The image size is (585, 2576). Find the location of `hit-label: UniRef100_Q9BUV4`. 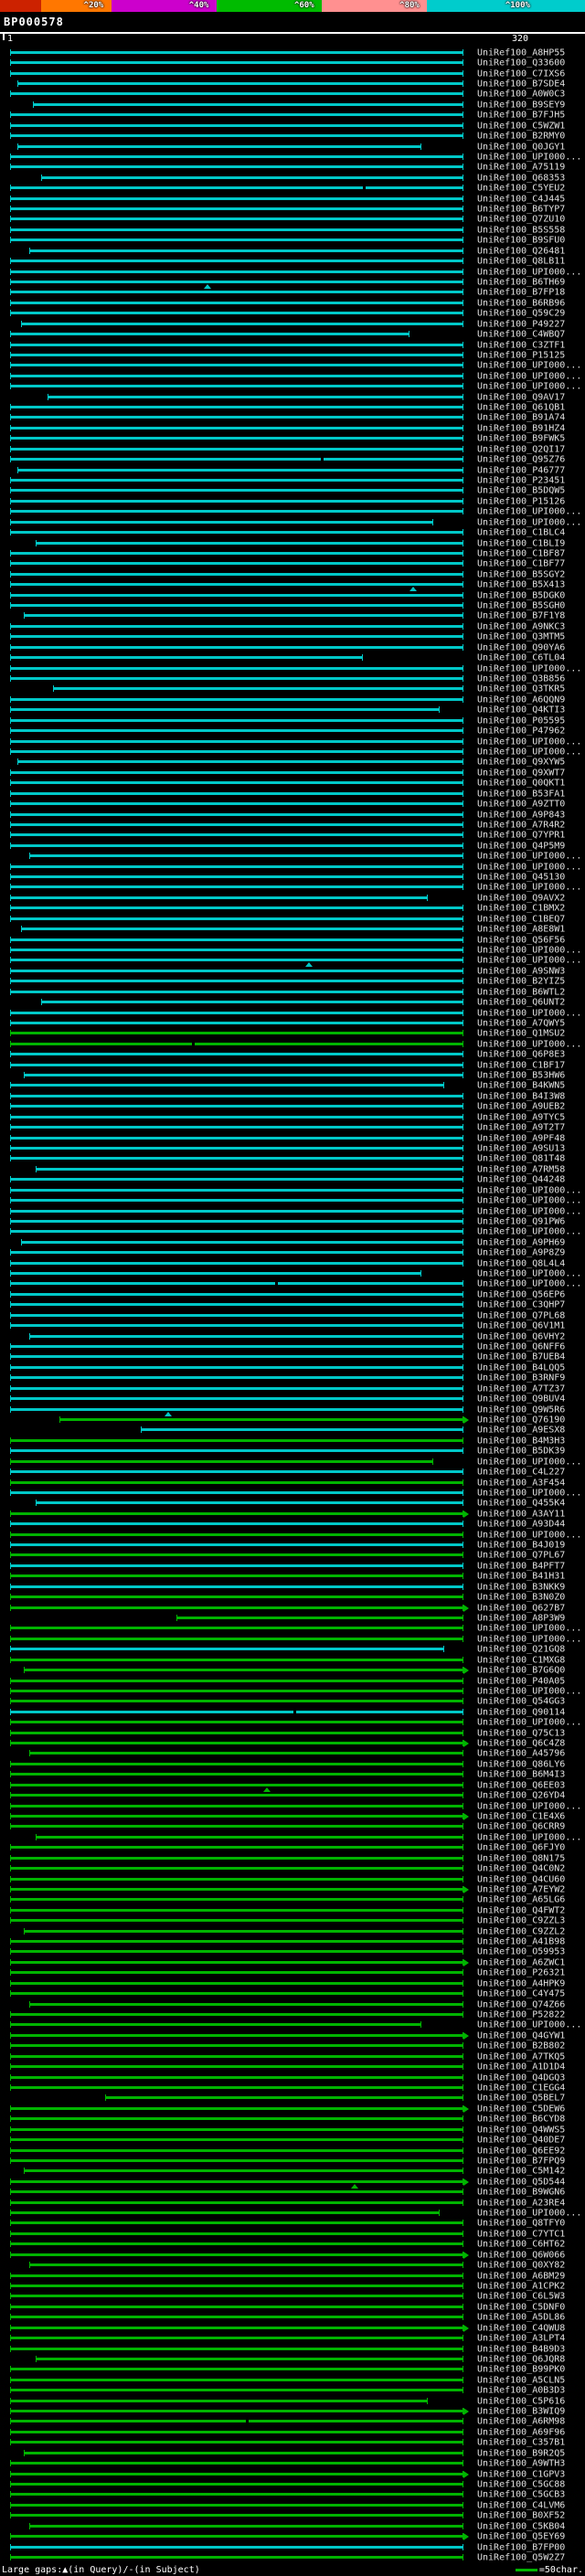

hit-label: UniRef100_Q9BUV4 is located at coordinates (521, 1399).